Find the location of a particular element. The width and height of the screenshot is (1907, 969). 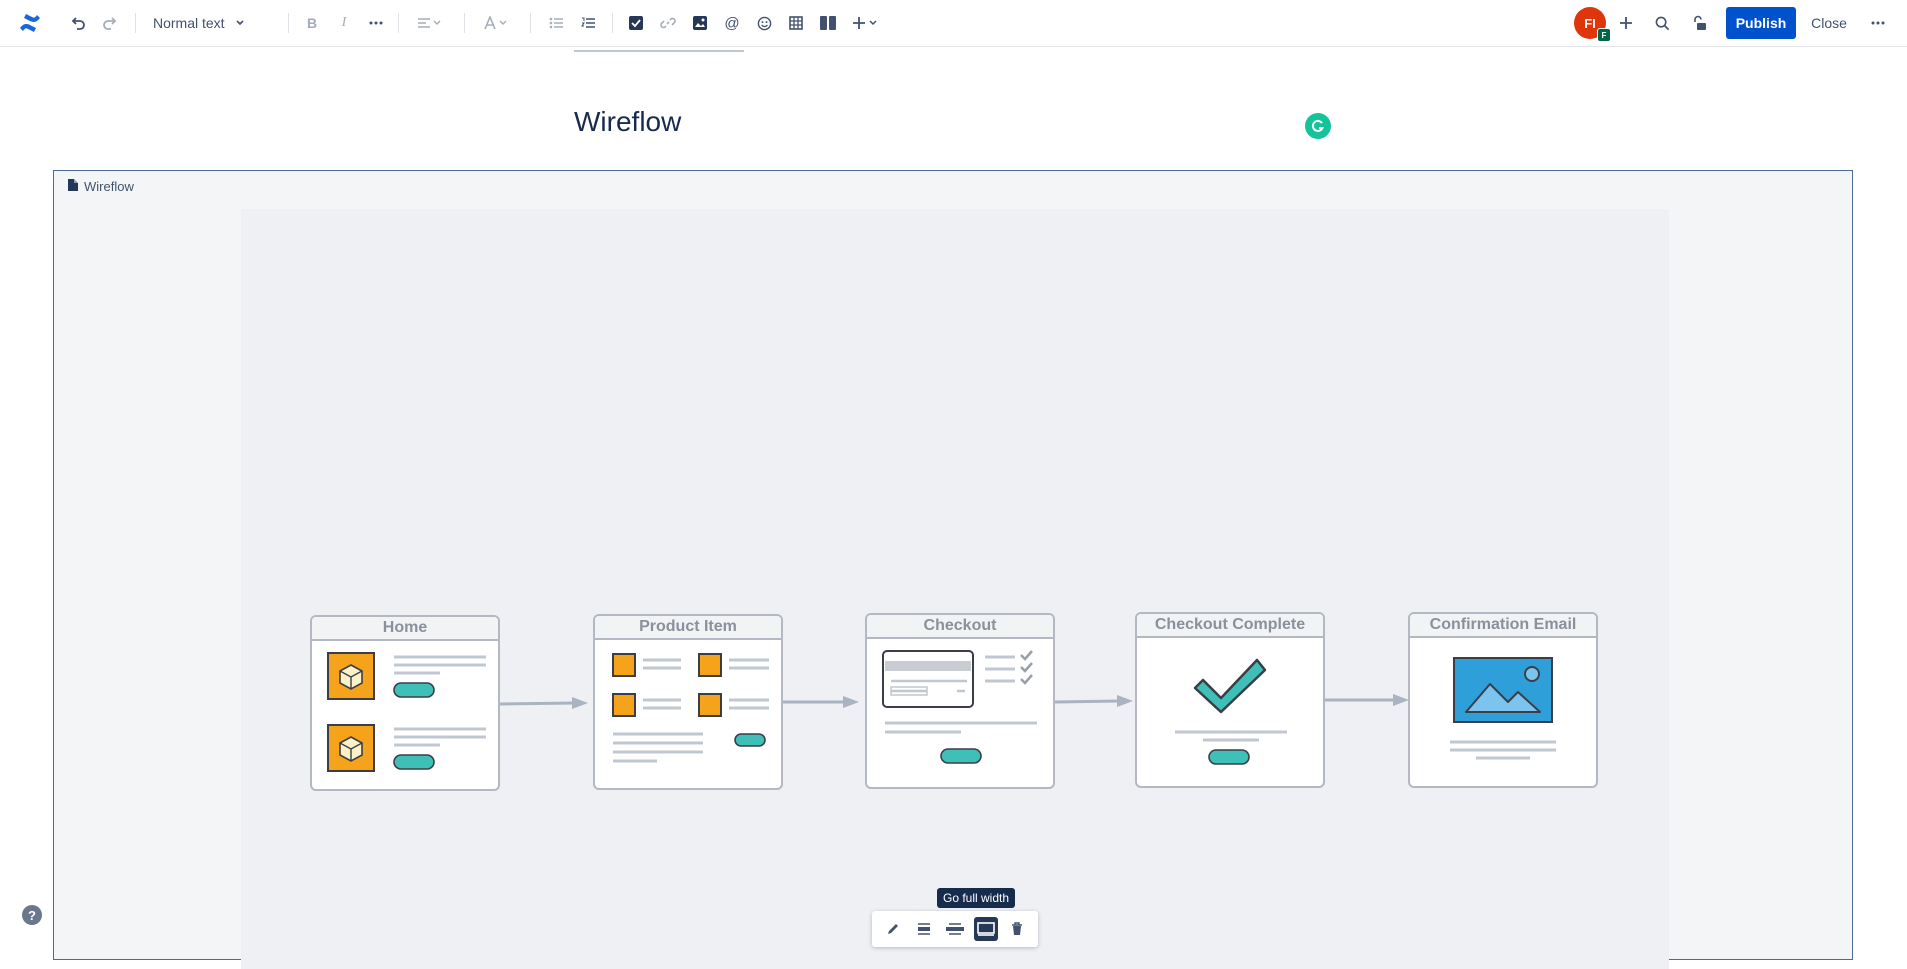

publish-button: Publish is located at coordinates (1761, 23).